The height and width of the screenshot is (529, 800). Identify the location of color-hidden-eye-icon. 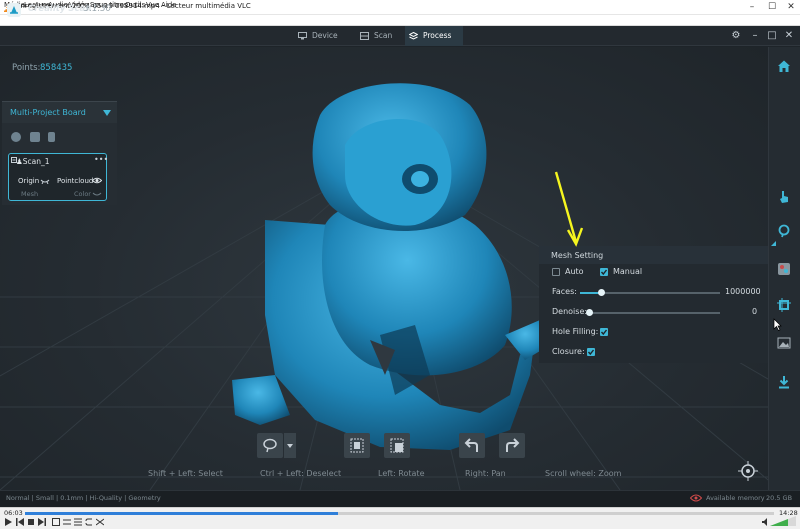
(97, 194).